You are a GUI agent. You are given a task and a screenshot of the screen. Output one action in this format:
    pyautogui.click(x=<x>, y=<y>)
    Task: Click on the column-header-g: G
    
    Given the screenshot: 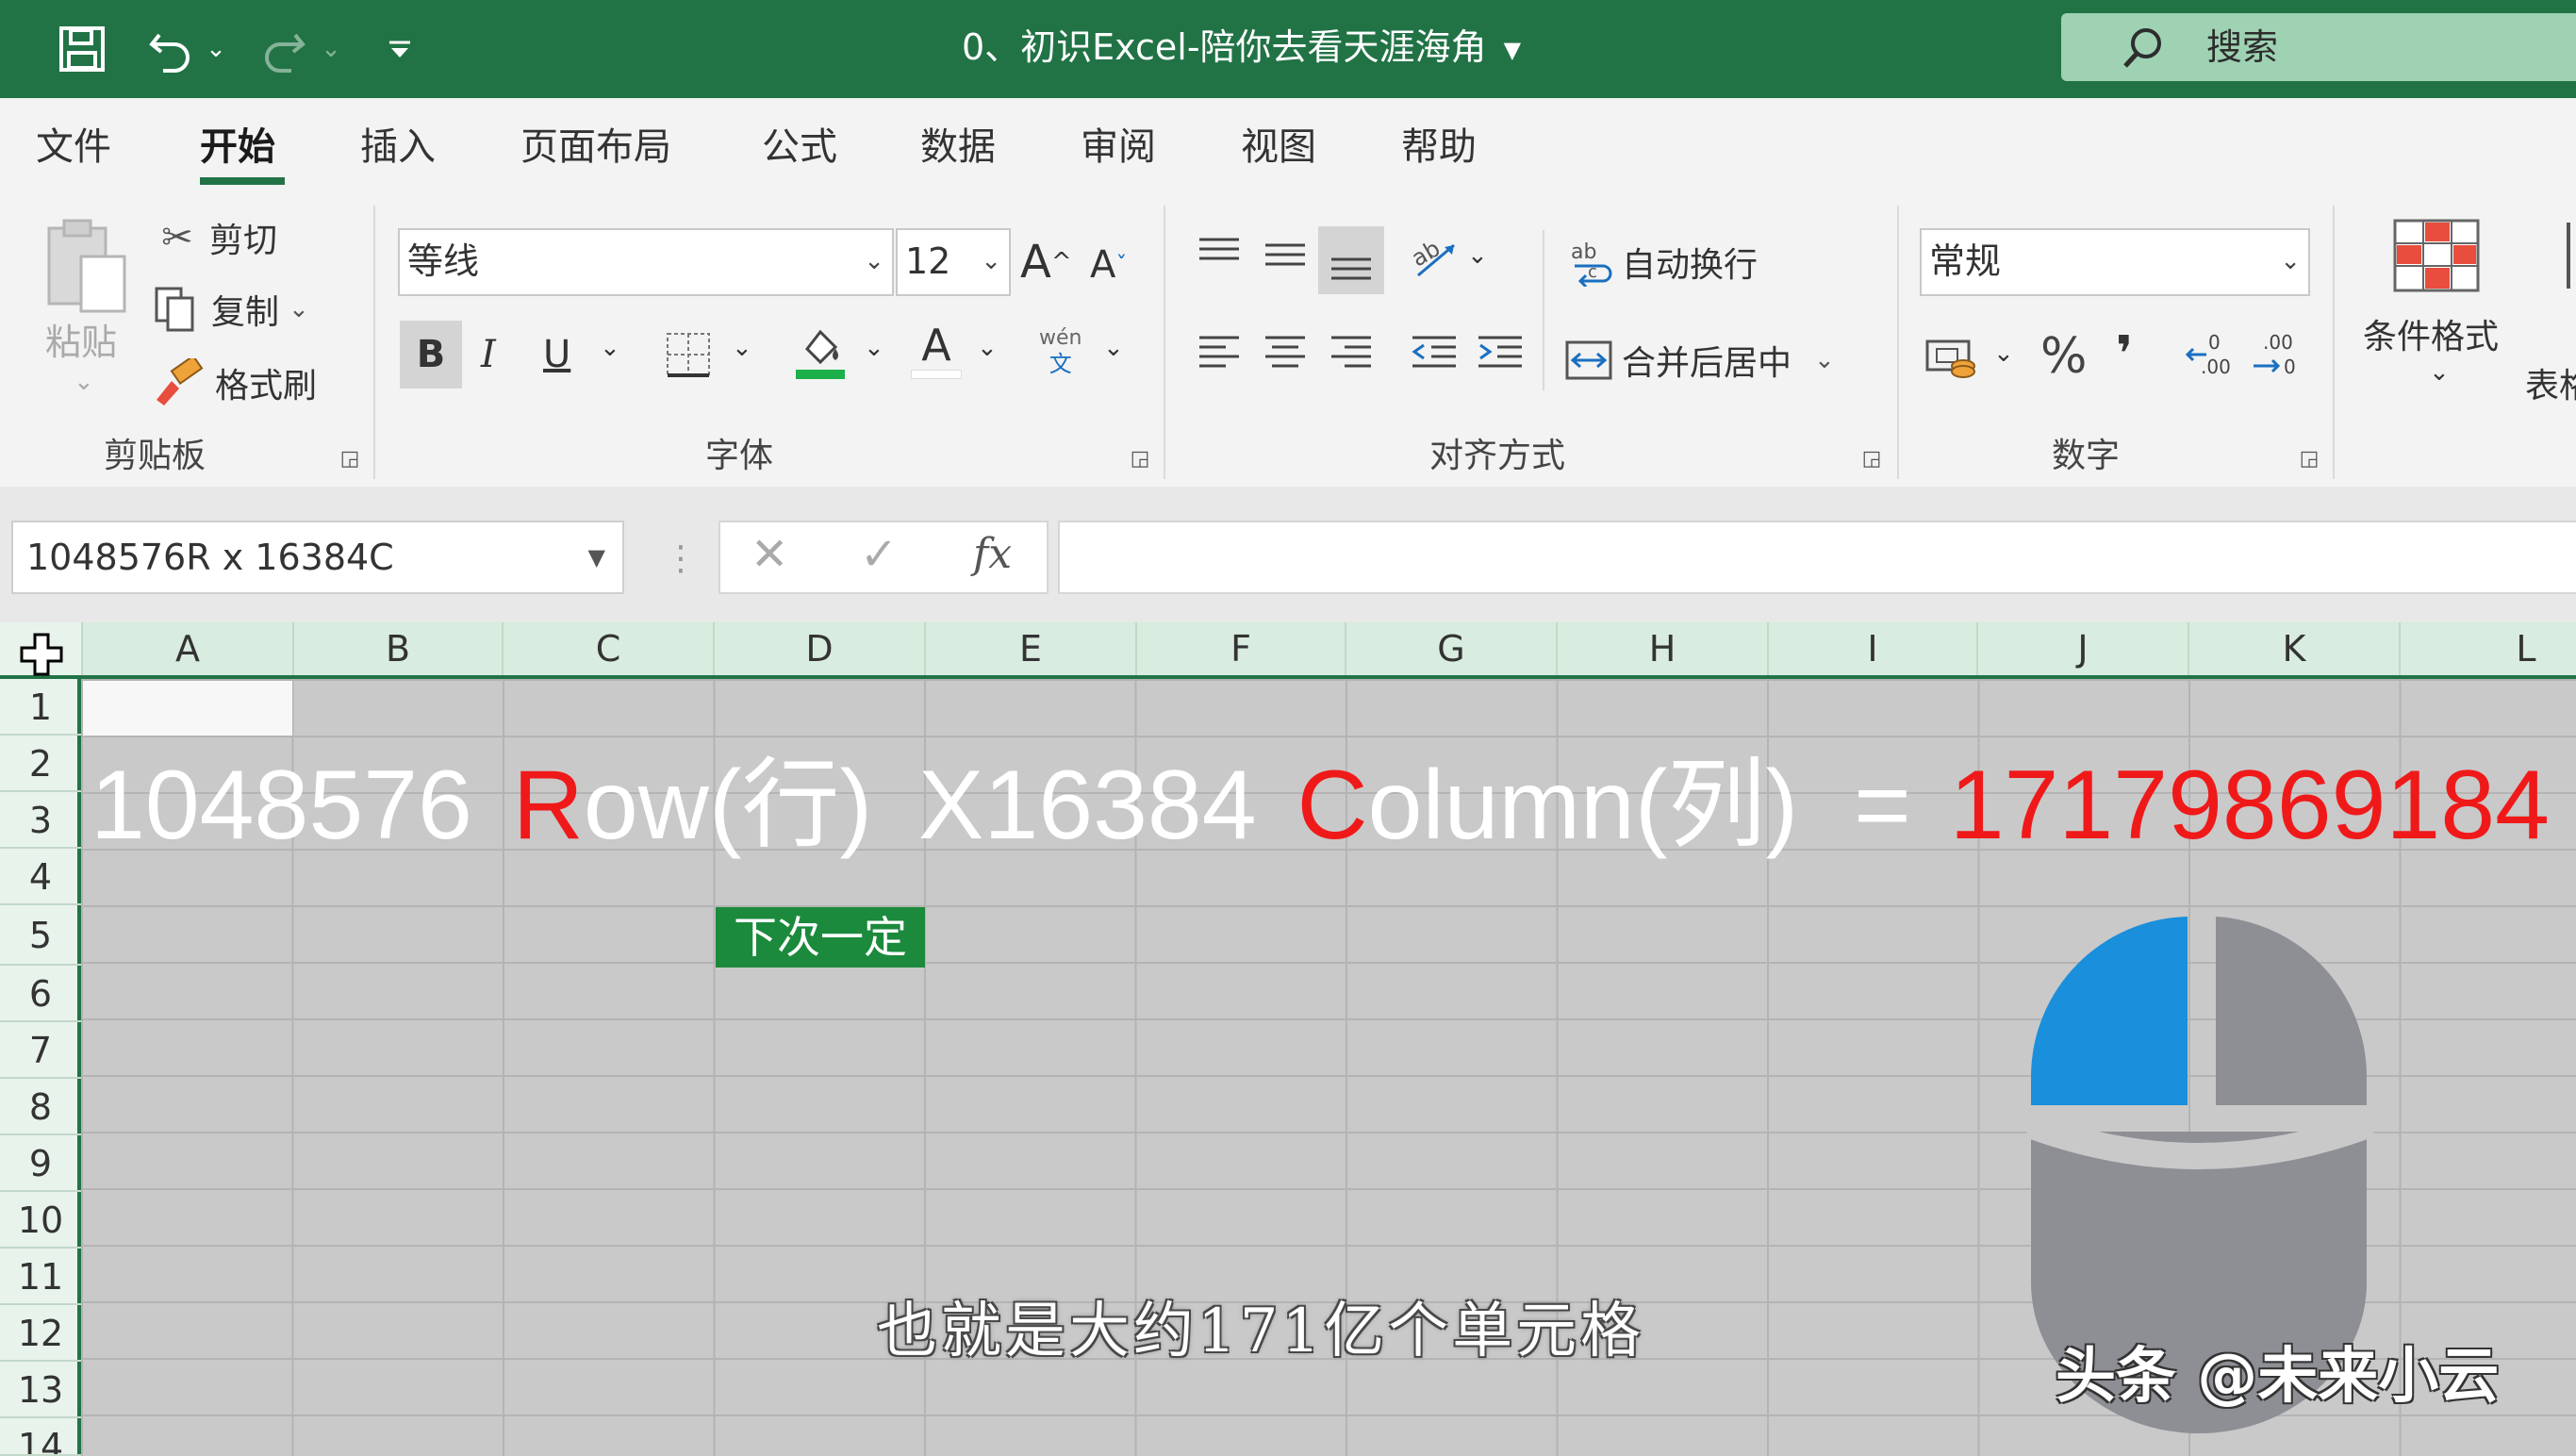 What is the action you would take?
    pyautogui.click(x=1452, y=648)
    